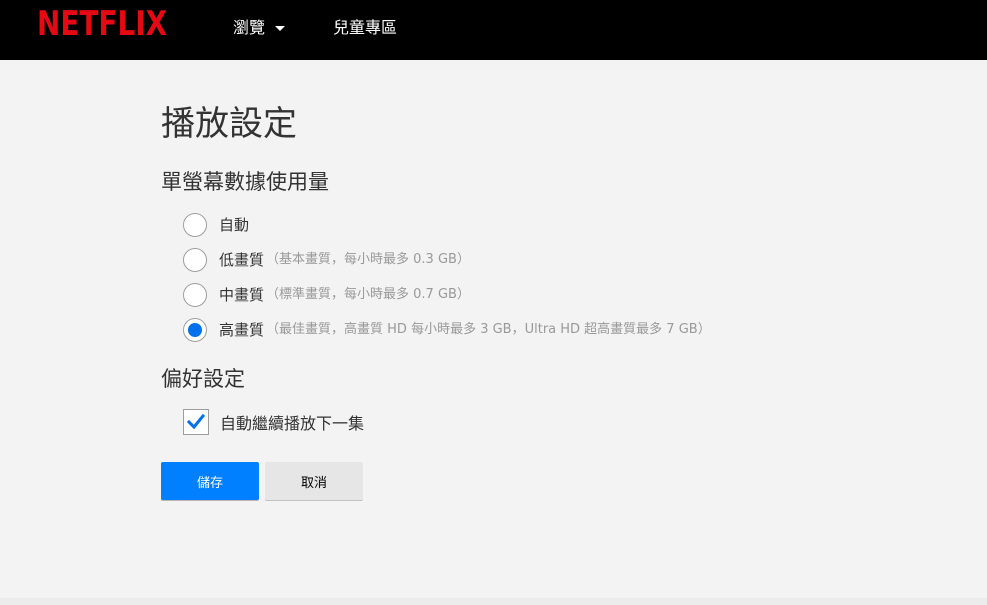 The height and width of the screenshot is (605, 987). Describe the element at coordinates (493, 30) in the screenshot. I see `top-navigation-bar: NETFLIX 瀏覽 兒童專區` at that location.